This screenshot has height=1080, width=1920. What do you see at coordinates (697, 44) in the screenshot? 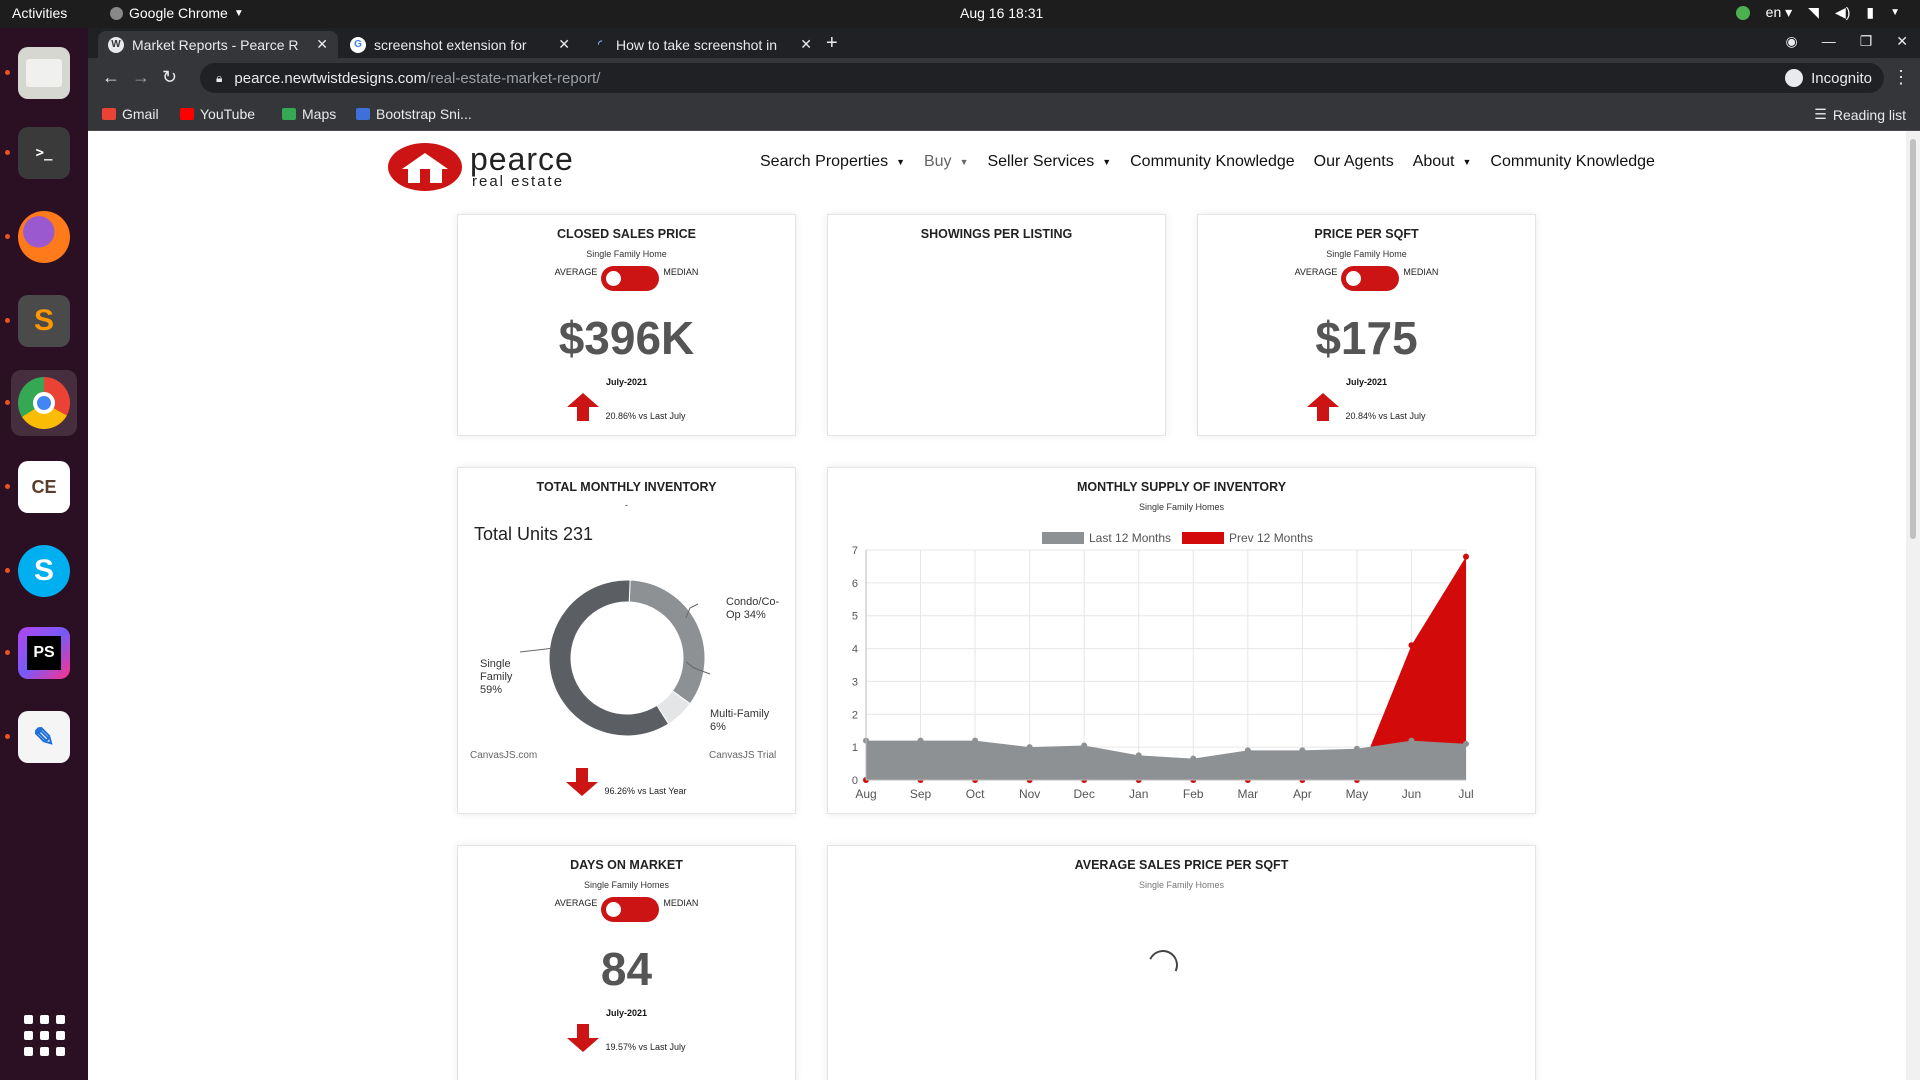
I see `tab-title: How to take screenshot in` at bounding box center [697, 44].